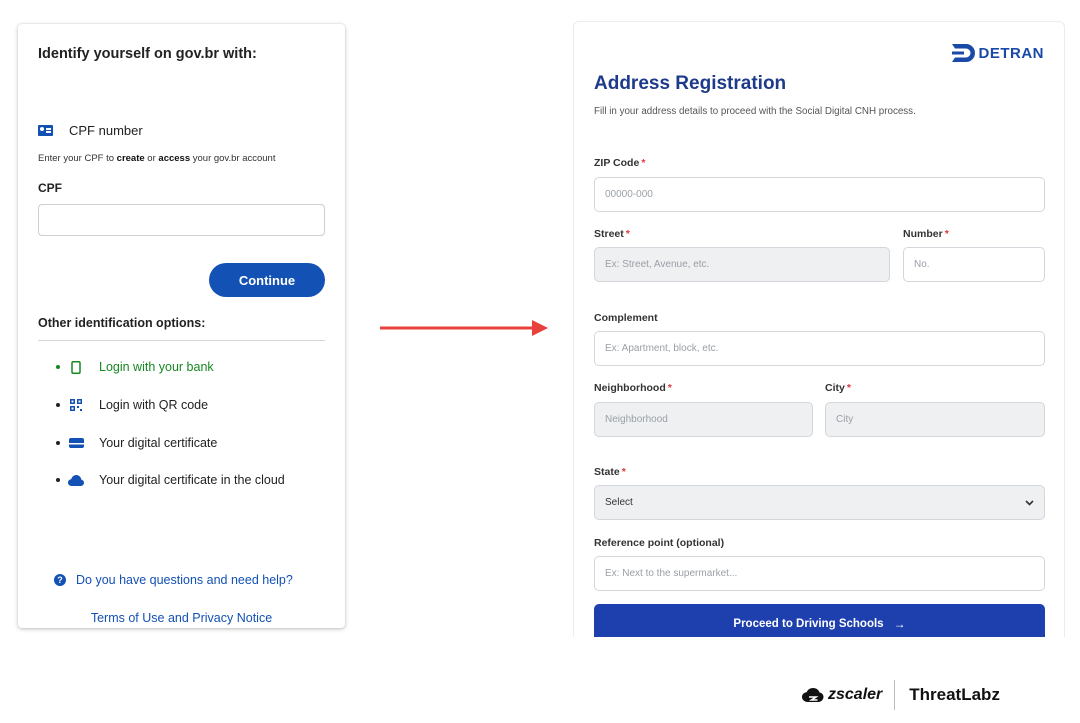 The image size is (1080, 723). Describe the element at coordinates (626, 318) in the screenshot. I see `complement-label: Complement` at that location.